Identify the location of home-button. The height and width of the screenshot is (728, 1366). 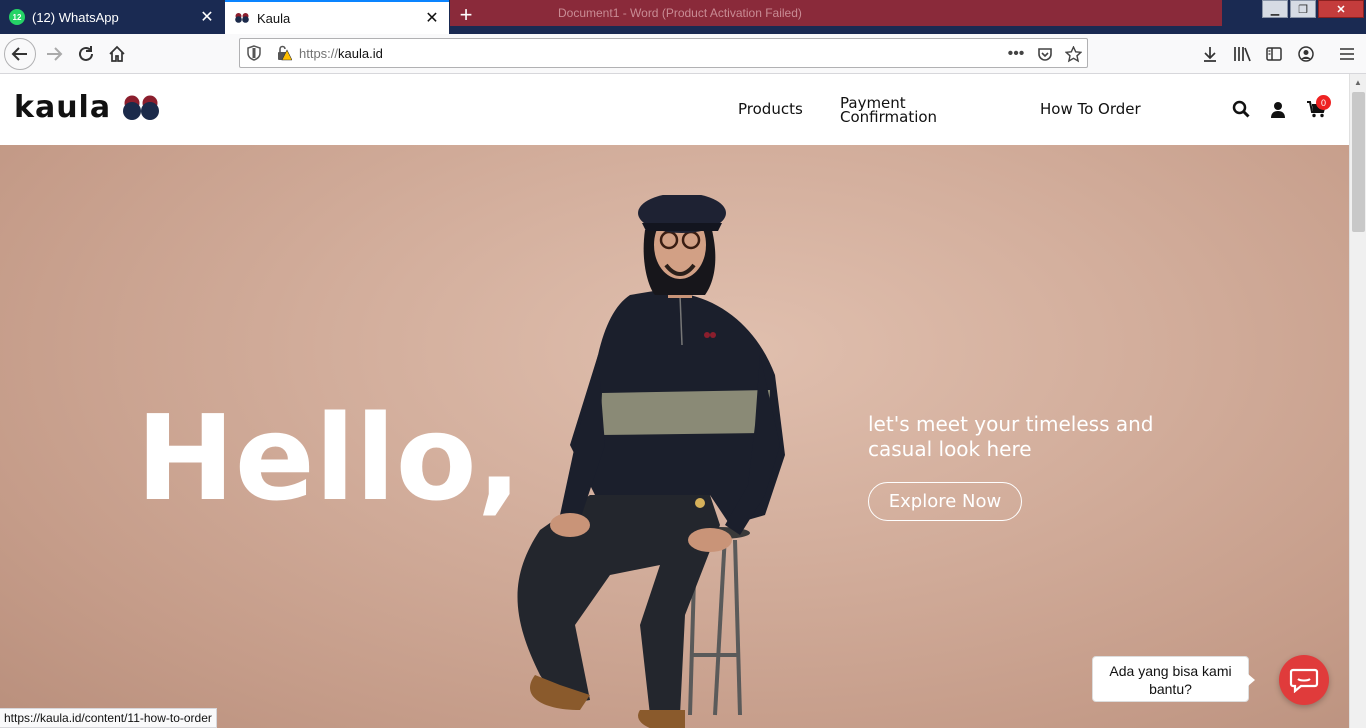
(117, 54).